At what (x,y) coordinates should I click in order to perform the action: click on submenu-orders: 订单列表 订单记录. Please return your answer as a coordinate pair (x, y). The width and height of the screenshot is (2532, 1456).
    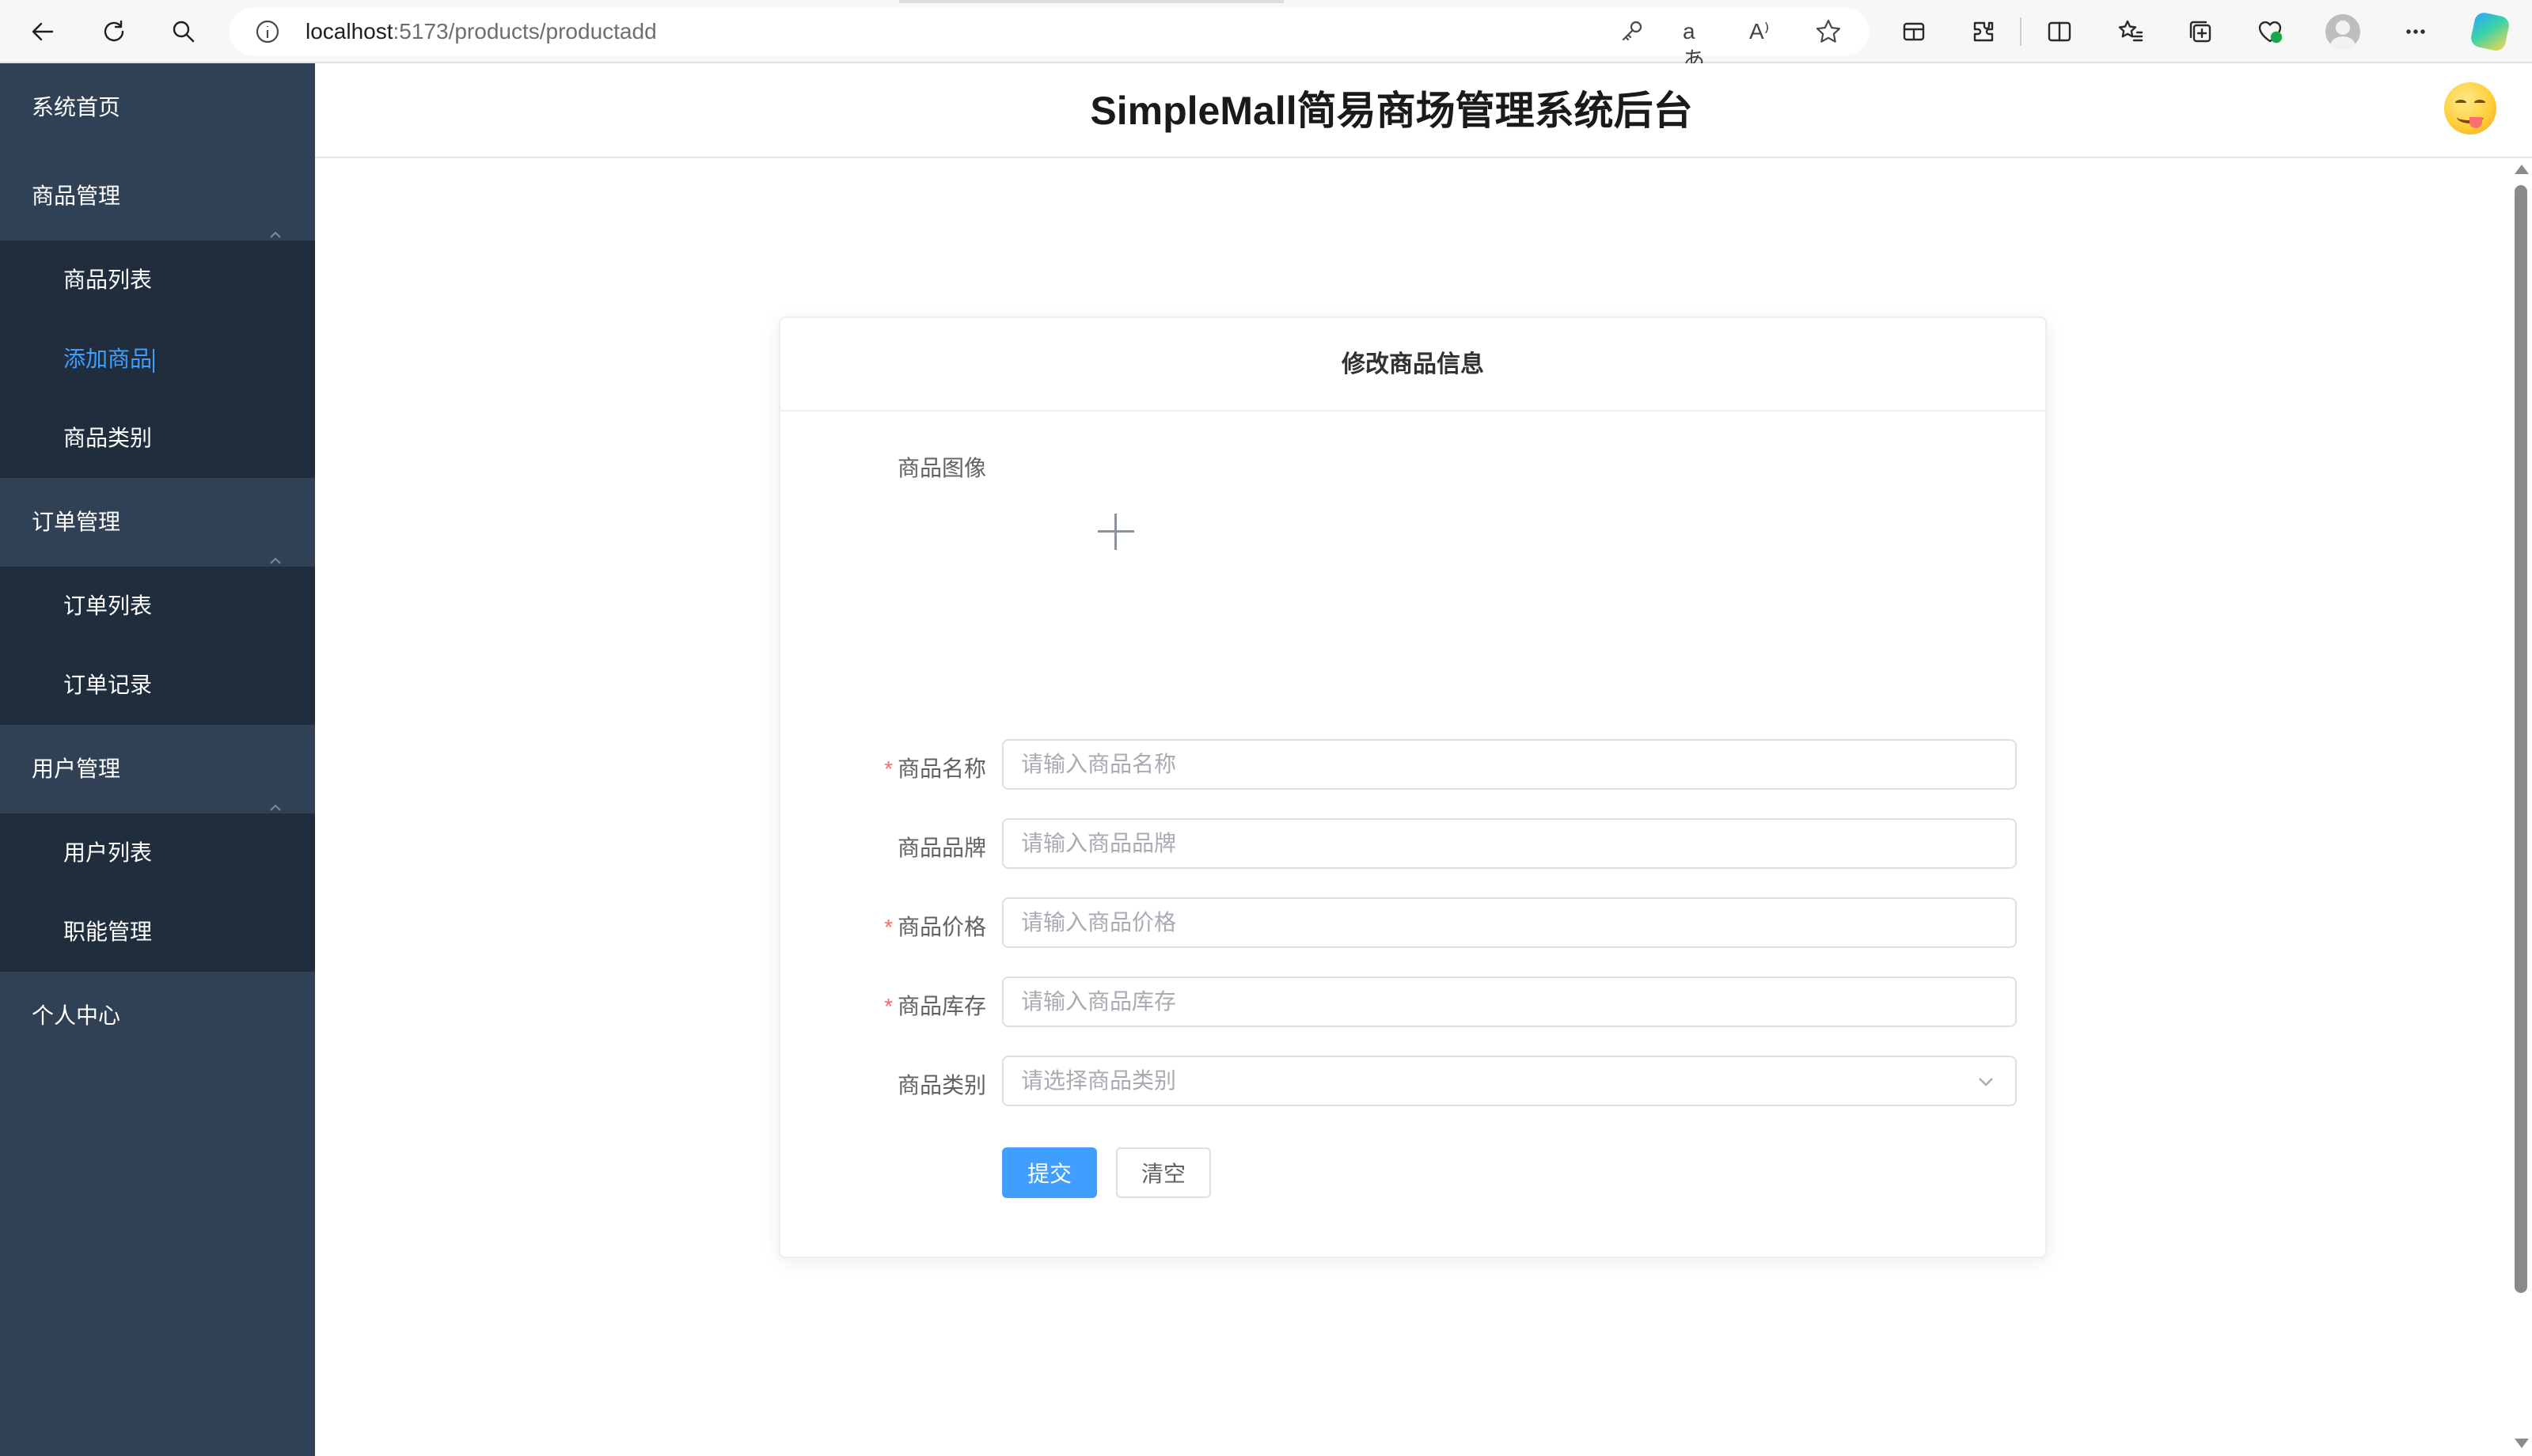
    Looking at the image, I should click on (157, 646).